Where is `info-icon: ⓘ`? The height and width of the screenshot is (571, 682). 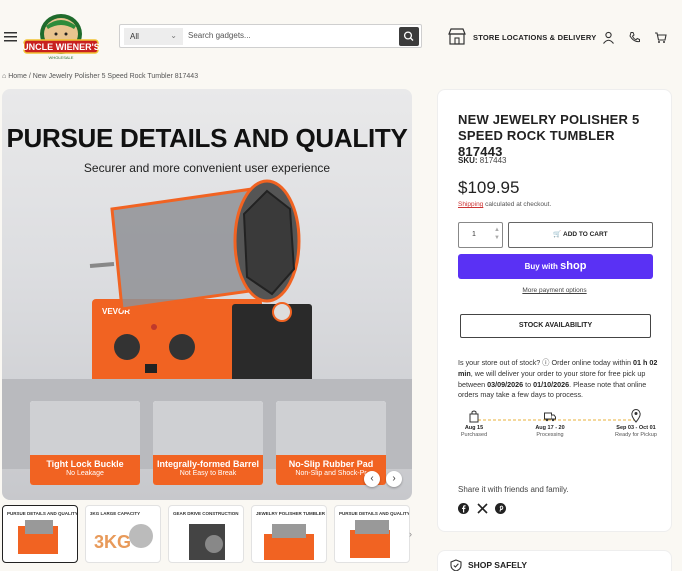 info-icon: ⓘ is located at coordinates (546, 362).